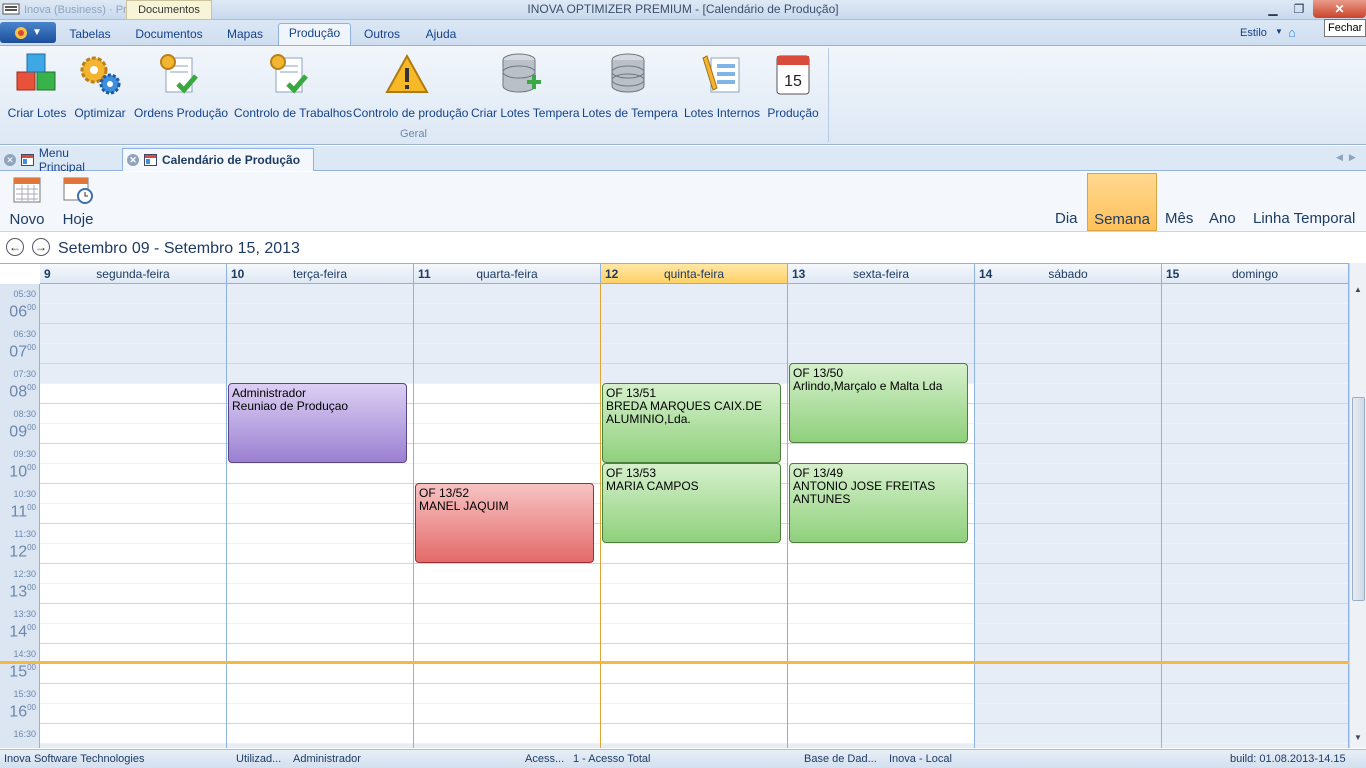 This screenshot has height=768, width=1366. Describe the element at coordinates (1304, 218) in the screenshot. I see `view-linha-temporal: Linha Temporal` at that location.